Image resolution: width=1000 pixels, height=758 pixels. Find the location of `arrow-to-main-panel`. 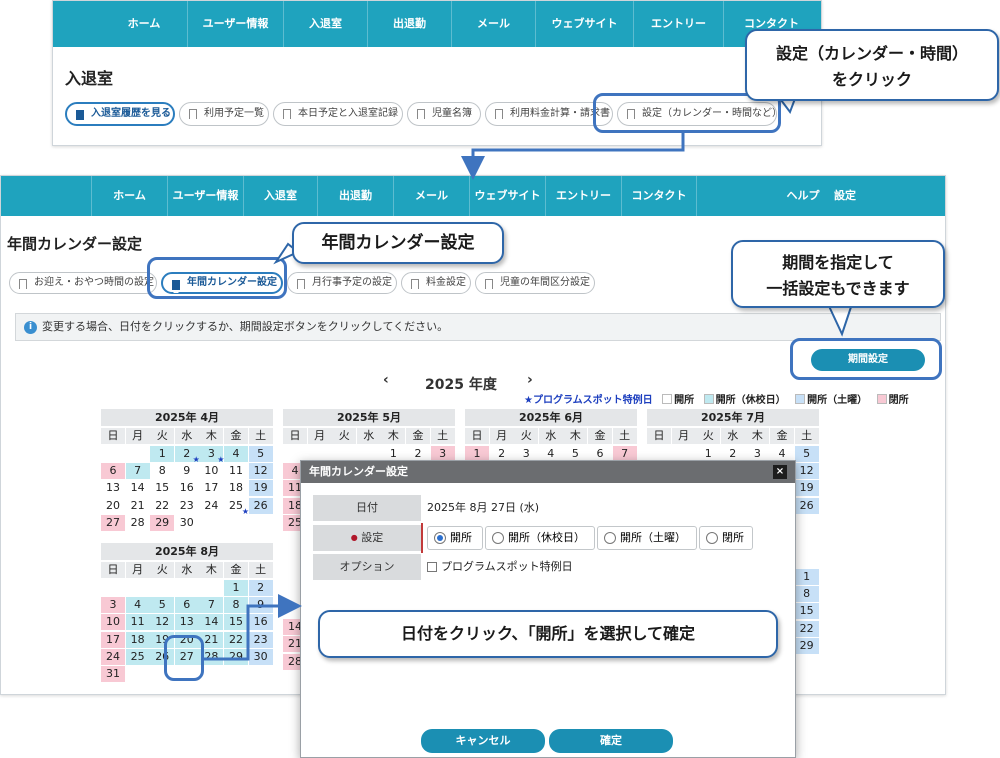

arrow-to-main-panel is located at coordinates (573, 156).